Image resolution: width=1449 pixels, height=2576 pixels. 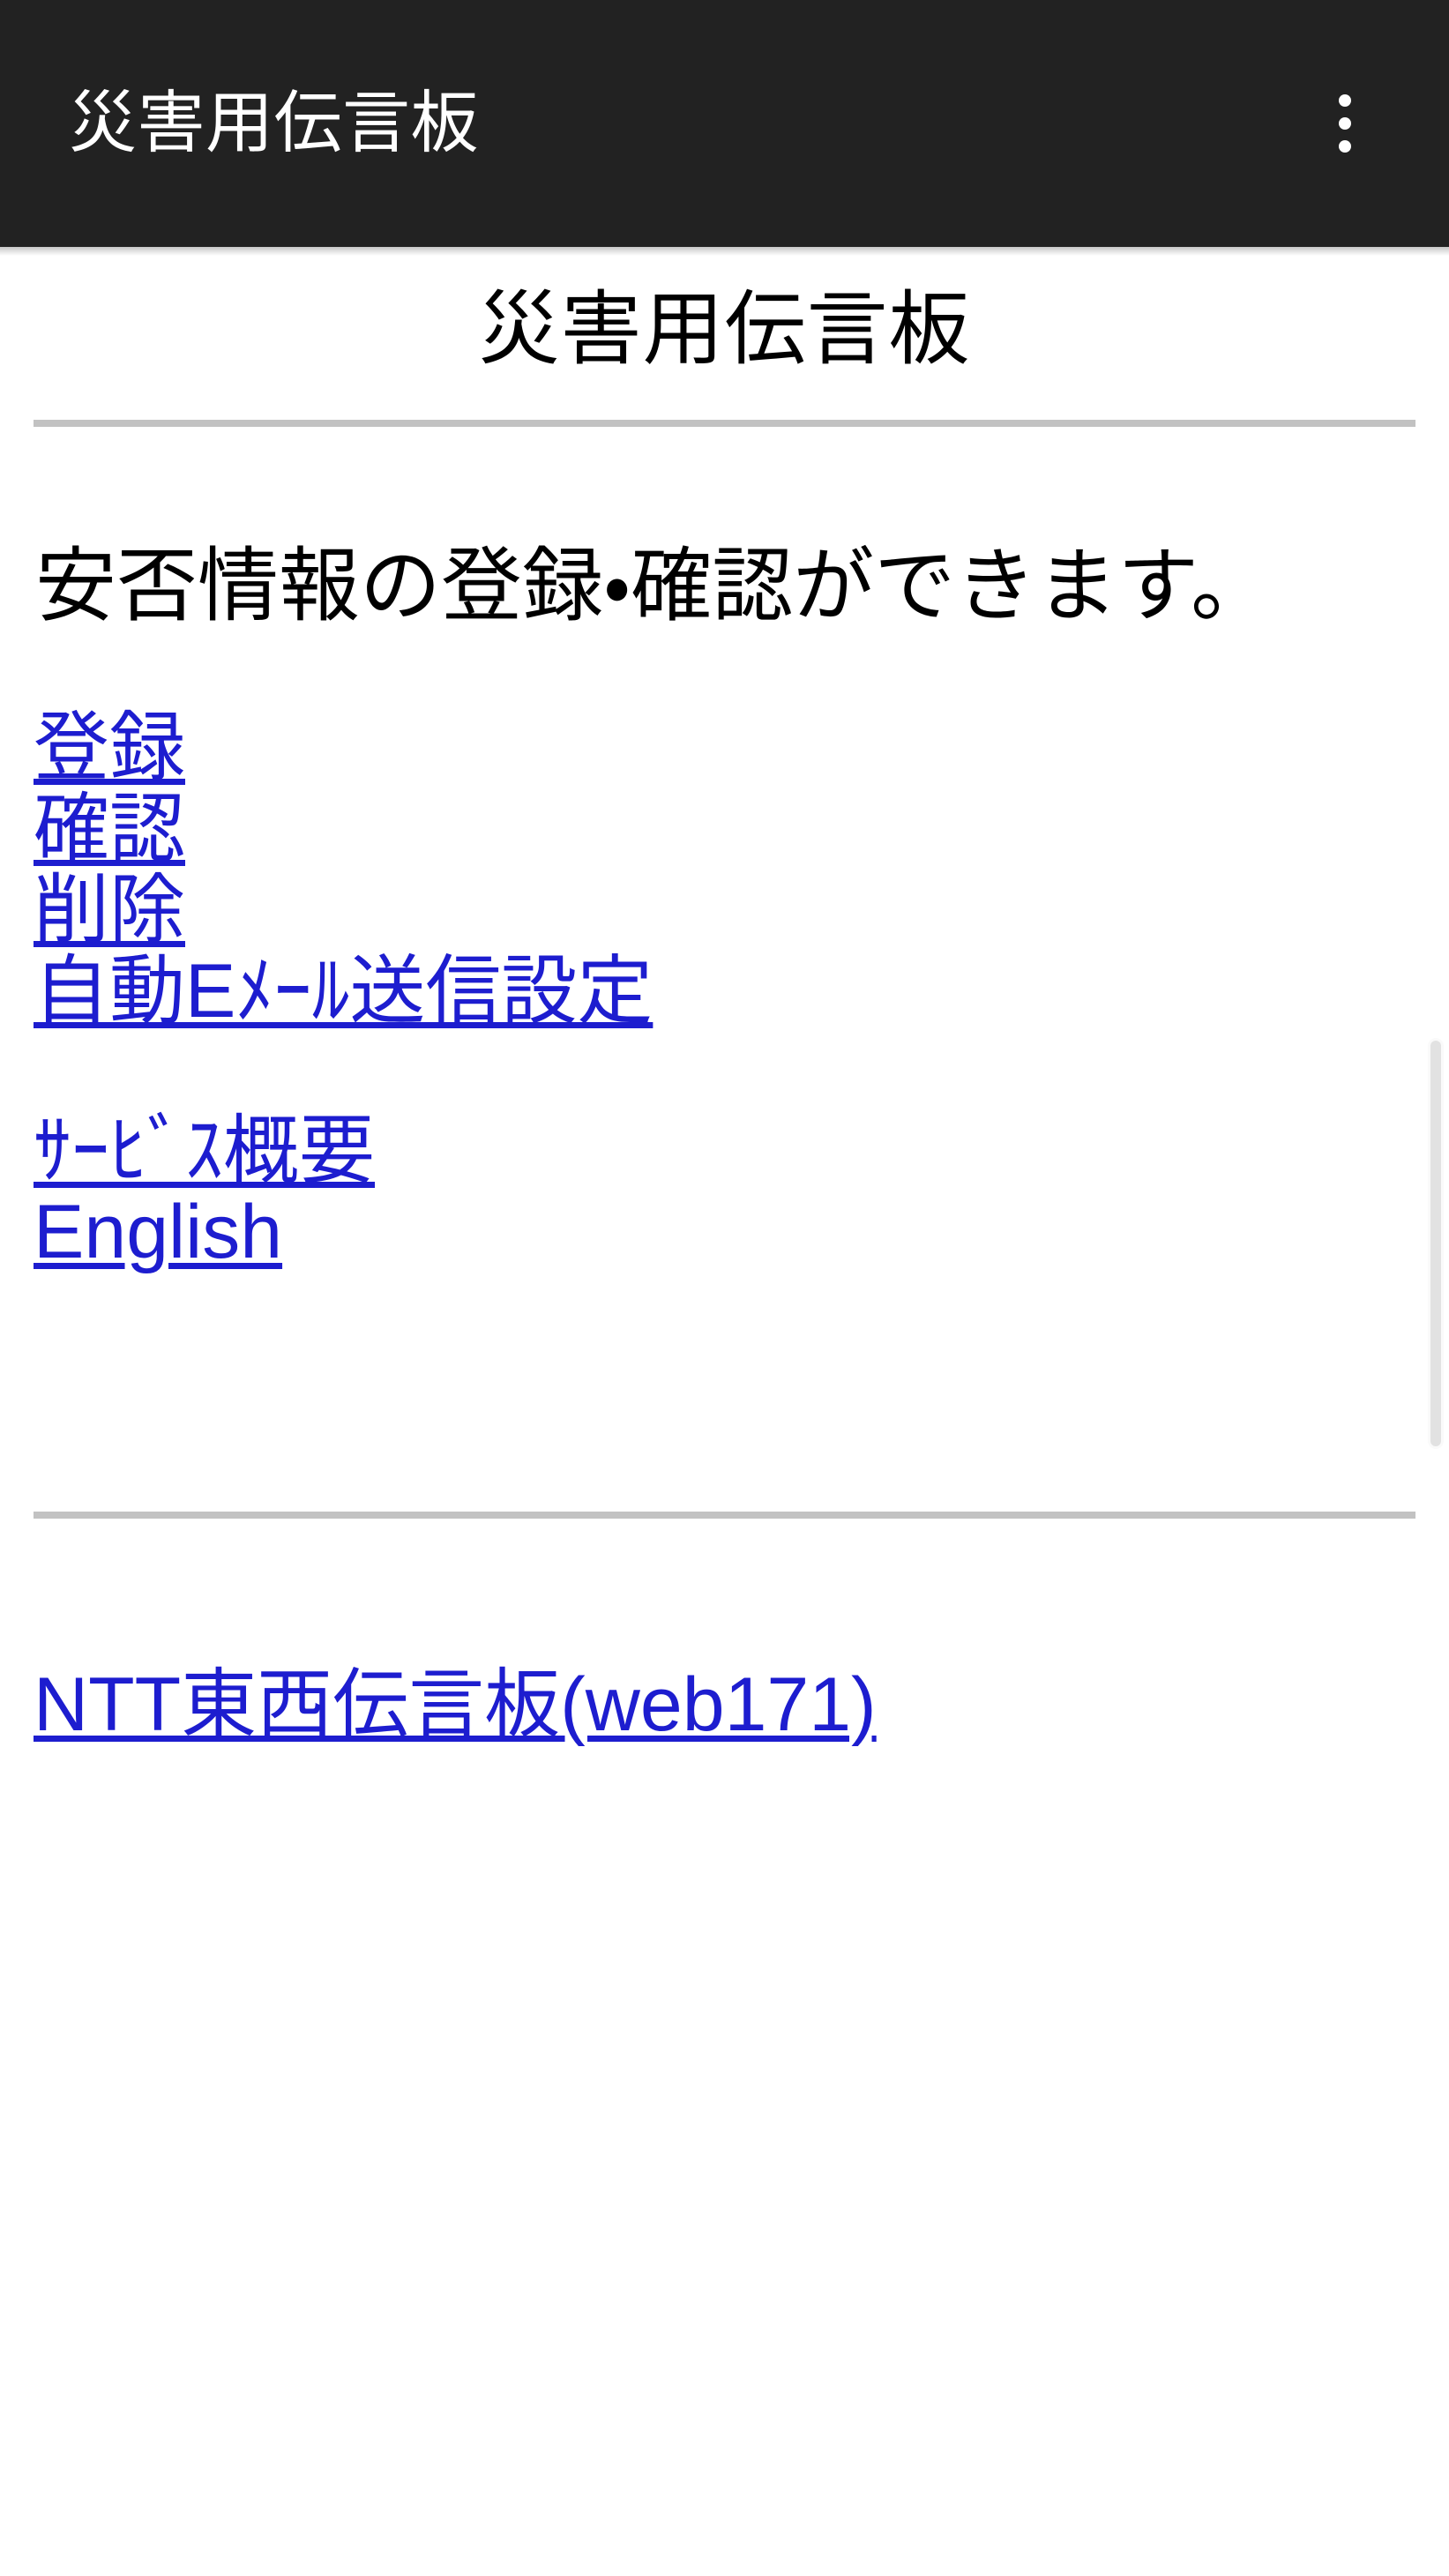 What do you see at coordinates (741, 829) in the screenshot?
I see `list-item: 確認` at bounding box center [741, 829].